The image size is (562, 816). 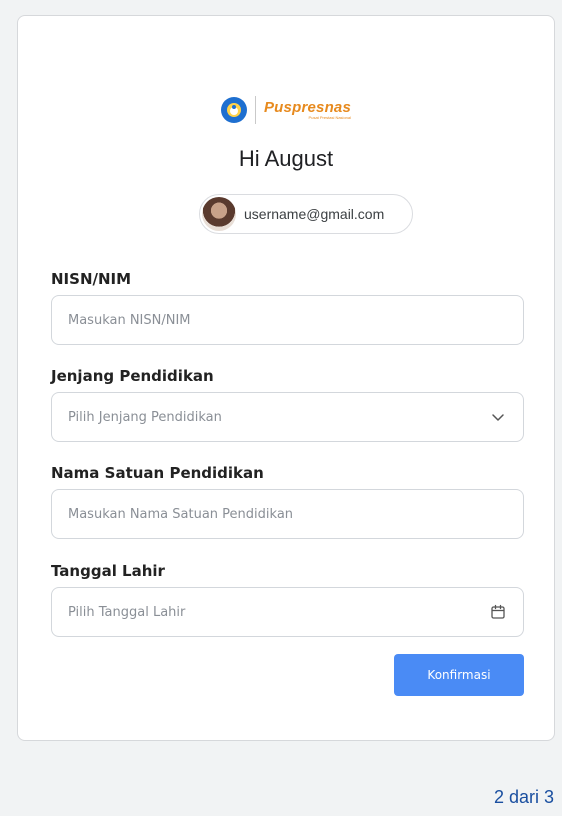 What do you see at coordinates (219, 214) in the screenshot?
I see `avatar` at bounding box center [219, 214].